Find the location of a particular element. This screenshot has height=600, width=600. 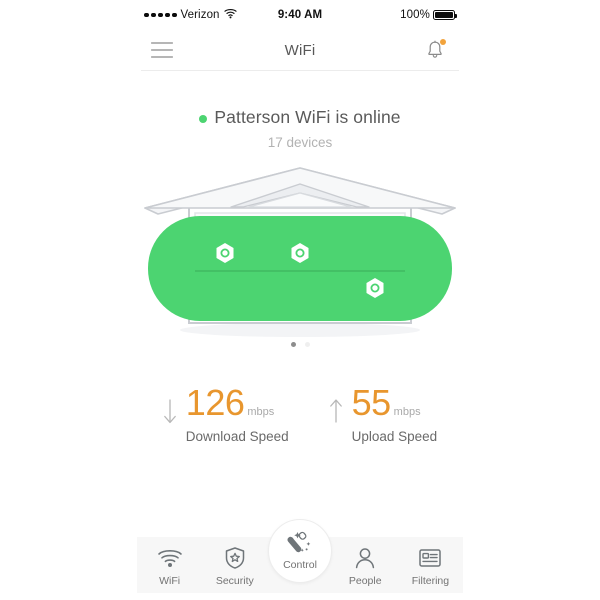

nav-bar: WiFi is located at coordinates (300, 50).